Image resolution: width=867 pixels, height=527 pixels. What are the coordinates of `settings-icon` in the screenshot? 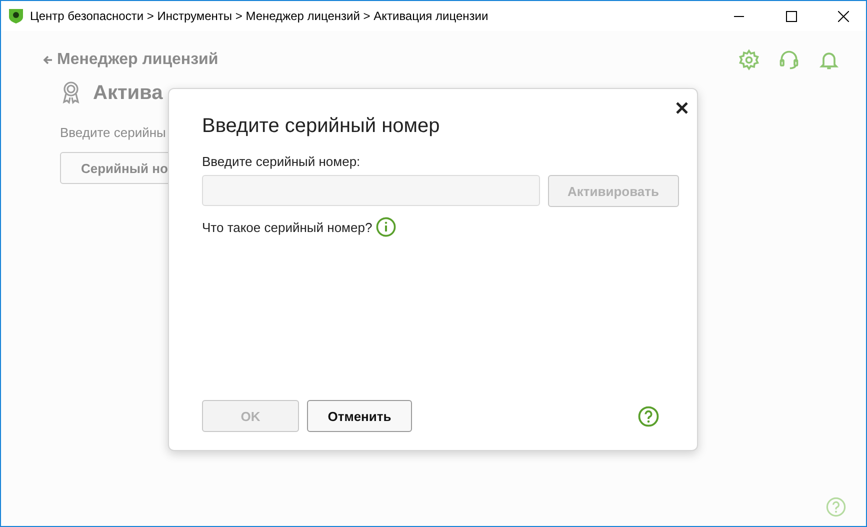 It's located at (749, 60).